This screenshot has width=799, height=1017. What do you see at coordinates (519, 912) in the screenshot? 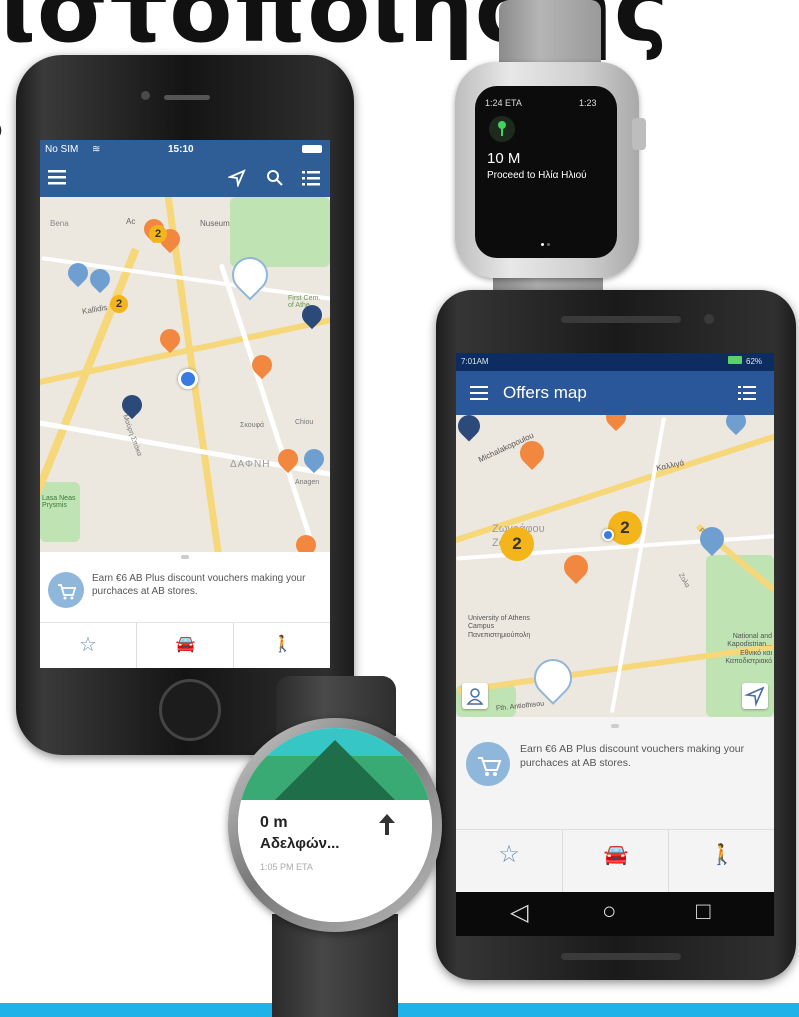
I see `back-icon: ◁` at bounding box center [519, 912].